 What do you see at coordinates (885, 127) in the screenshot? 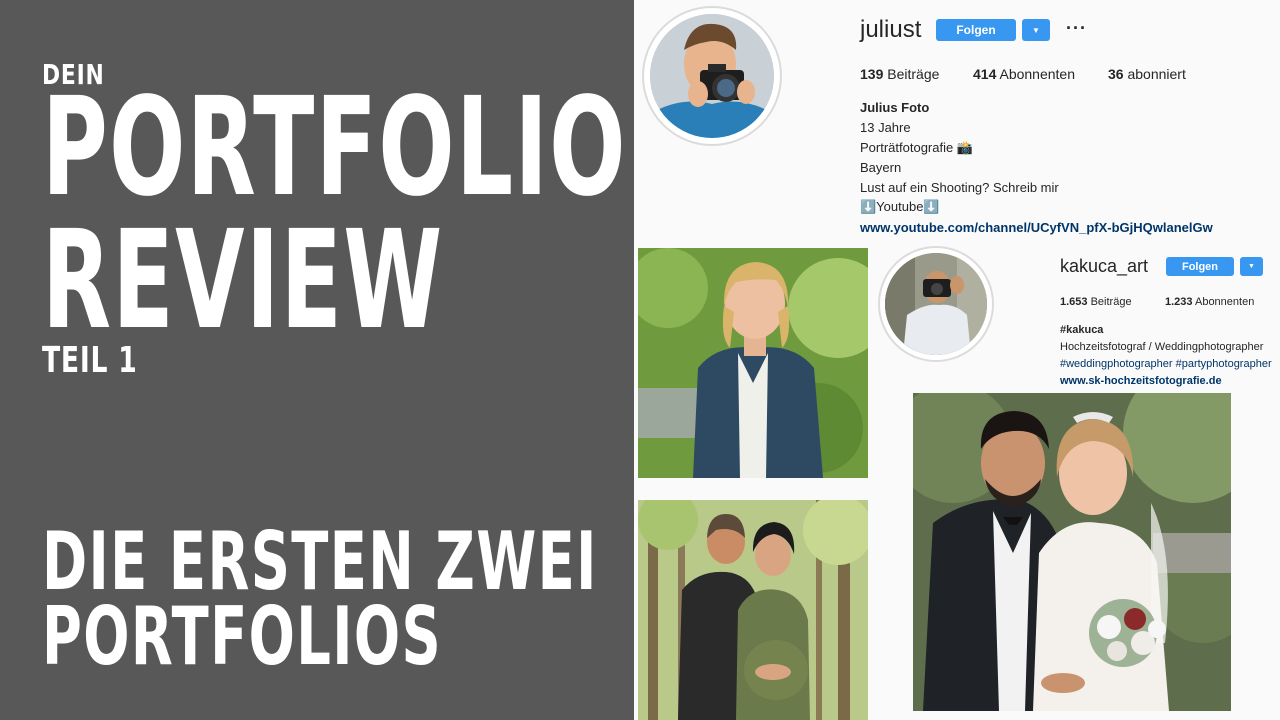
I see `profile1-bio-line: 13 Jahre` at bounding box center [885, 127].